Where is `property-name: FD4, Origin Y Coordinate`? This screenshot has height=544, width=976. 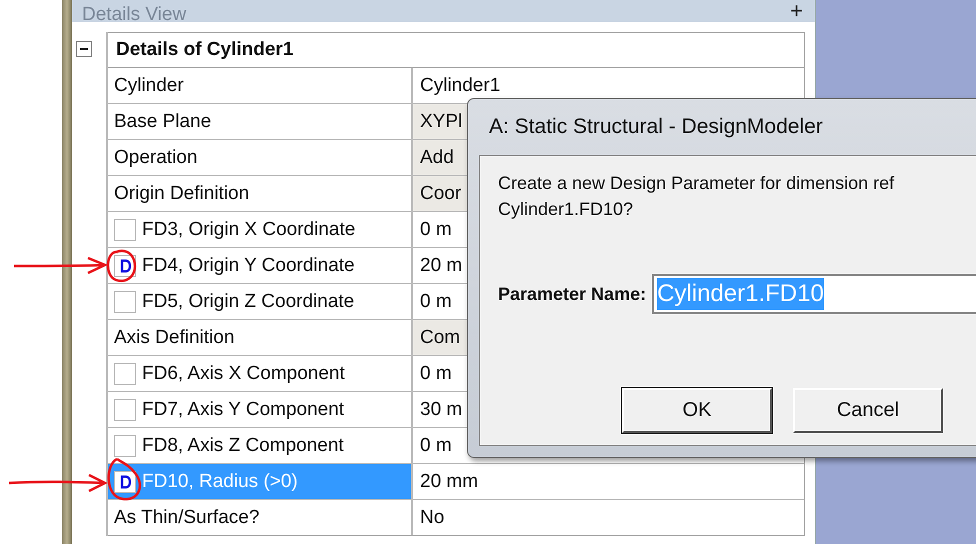 property-name: FD4, Origin Y Coordinate is located at coordinates (248, 265).